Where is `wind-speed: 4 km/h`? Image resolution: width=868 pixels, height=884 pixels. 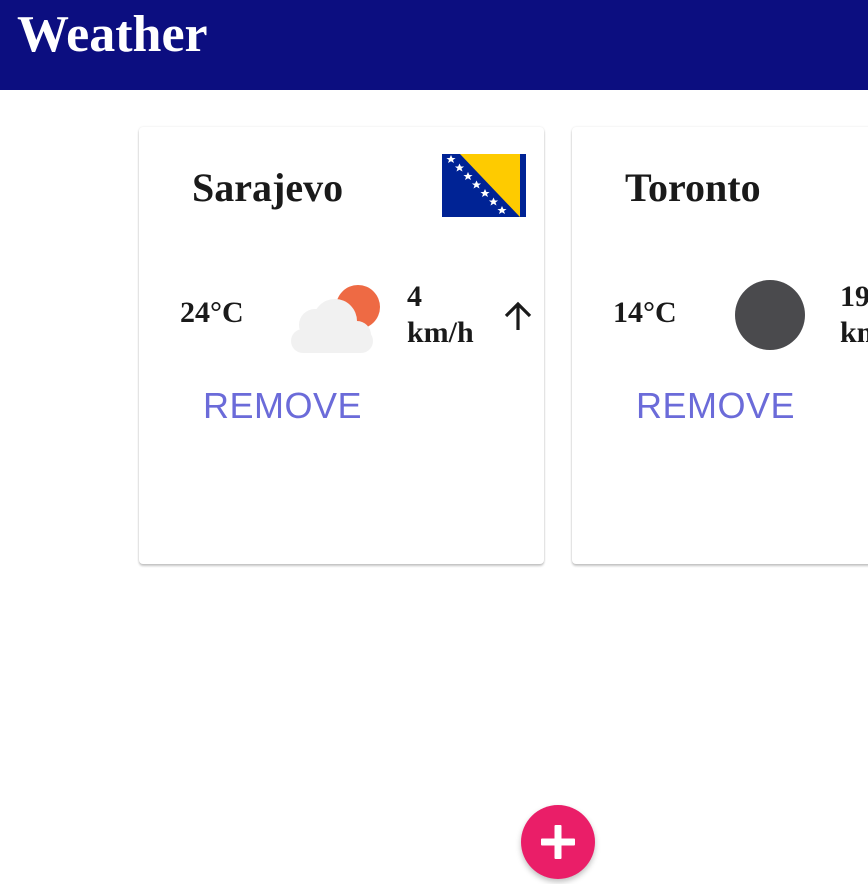
wind-speed: 4 km/h is located at coordinates (447, 315).